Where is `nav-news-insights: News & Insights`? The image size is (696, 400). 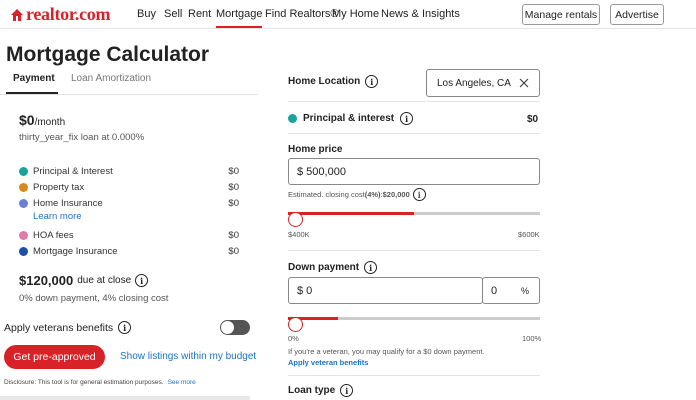 nav-news-insights: News & Insights is located at coordinates (420, 14).